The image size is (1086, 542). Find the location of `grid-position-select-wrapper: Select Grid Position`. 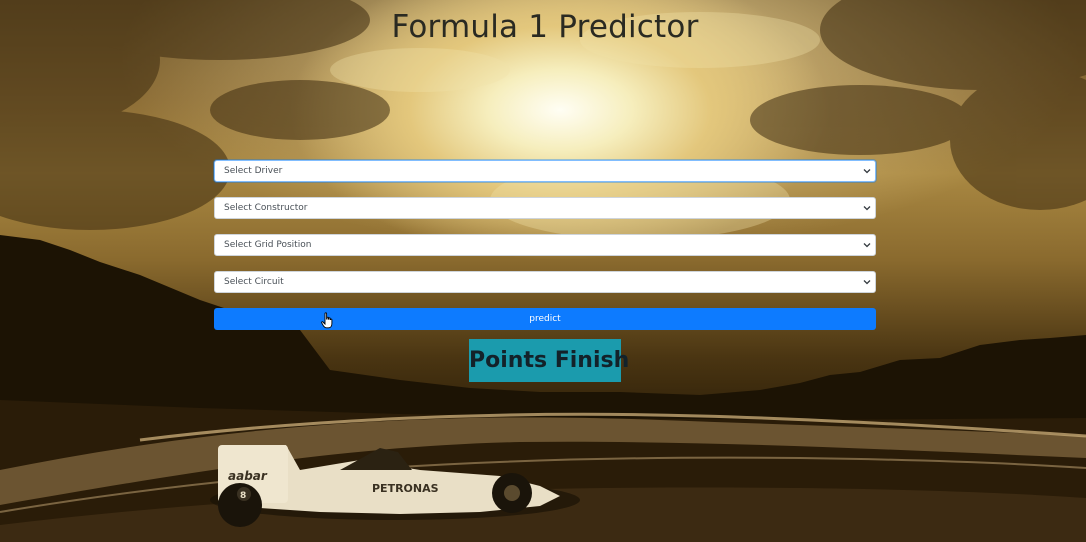

grid-position-select-wrapper: Select Grid Position is located at coordinates (545, 245).